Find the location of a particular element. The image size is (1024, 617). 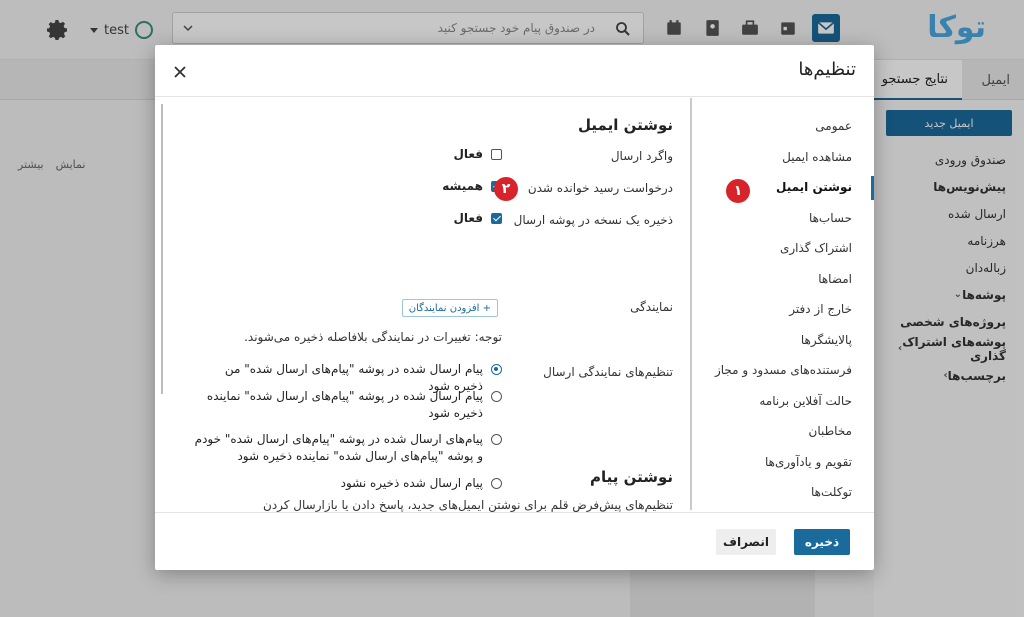

nav-accounts: حساب‌ها is located at coordinates (783, 218).